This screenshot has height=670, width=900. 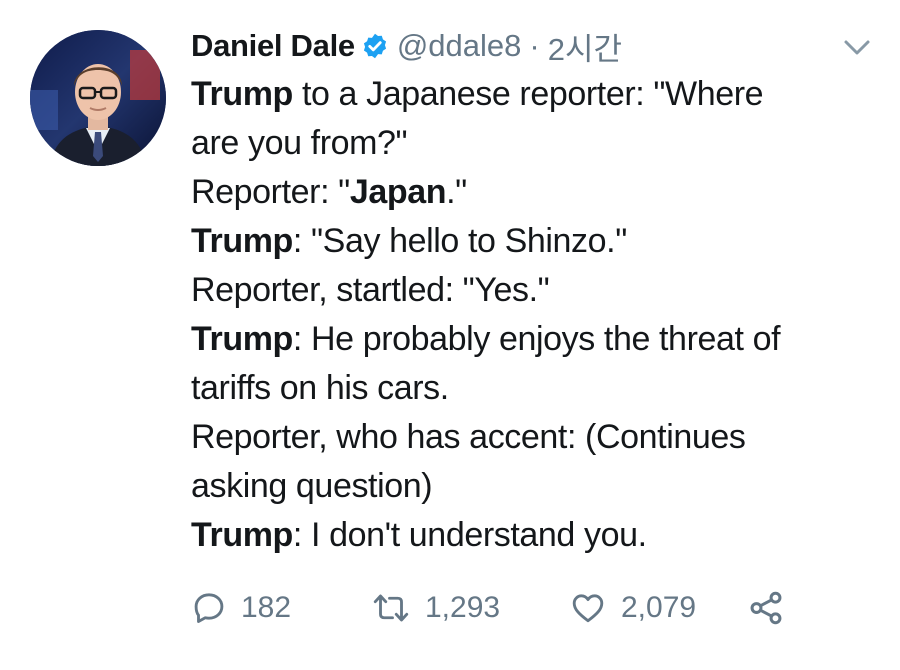 What do you see at coordinates (588, 608) in the screenshot?
I see `heart-icon` at bounding box center [588, 608].